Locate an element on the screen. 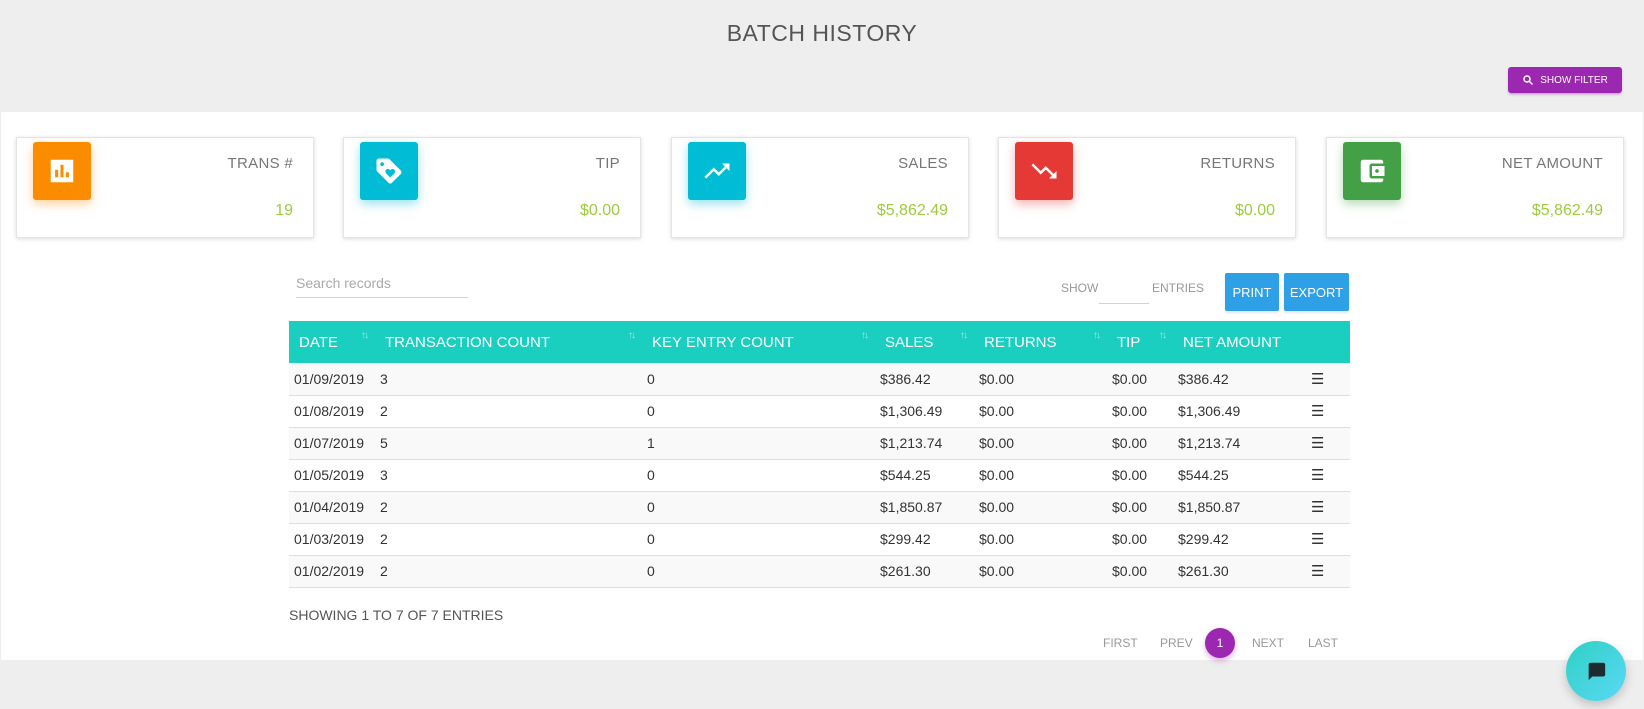 The height and width of the screenshot is (709, 1644). cell-sales: $1,213.74 is located at coordinates (911, 443).